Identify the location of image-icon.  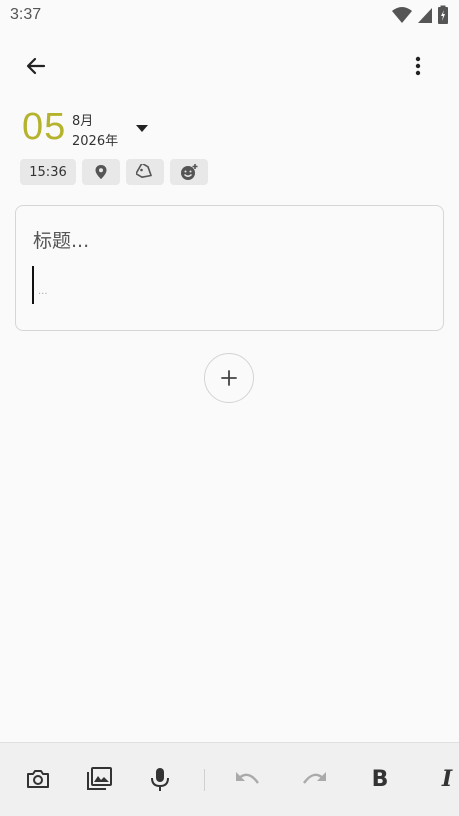
(99, 778).